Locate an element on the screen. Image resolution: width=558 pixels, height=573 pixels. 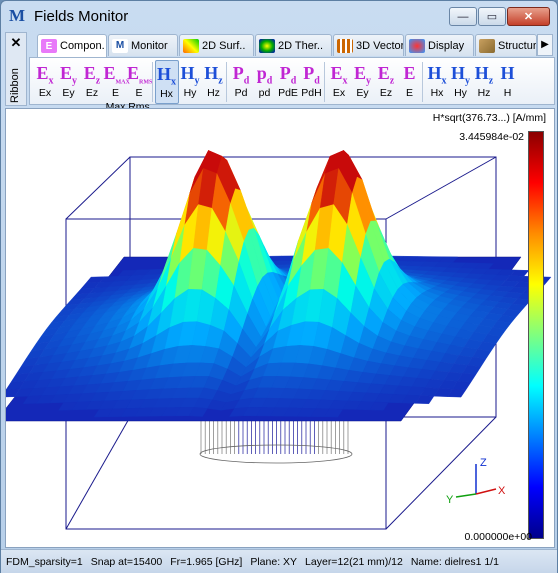
tool-label: Hz is located at coordinates (484, 93).